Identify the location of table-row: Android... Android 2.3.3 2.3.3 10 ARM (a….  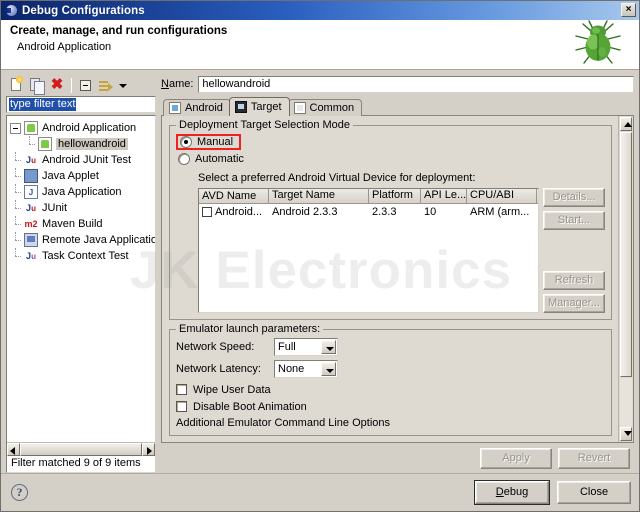
(368, 211).